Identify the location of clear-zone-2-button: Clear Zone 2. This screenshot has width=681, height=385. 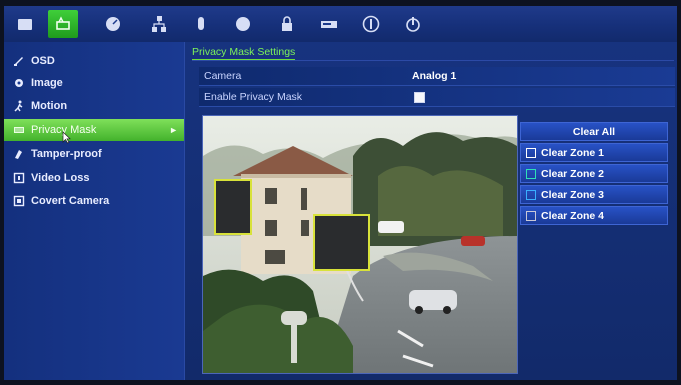
(594, 173).